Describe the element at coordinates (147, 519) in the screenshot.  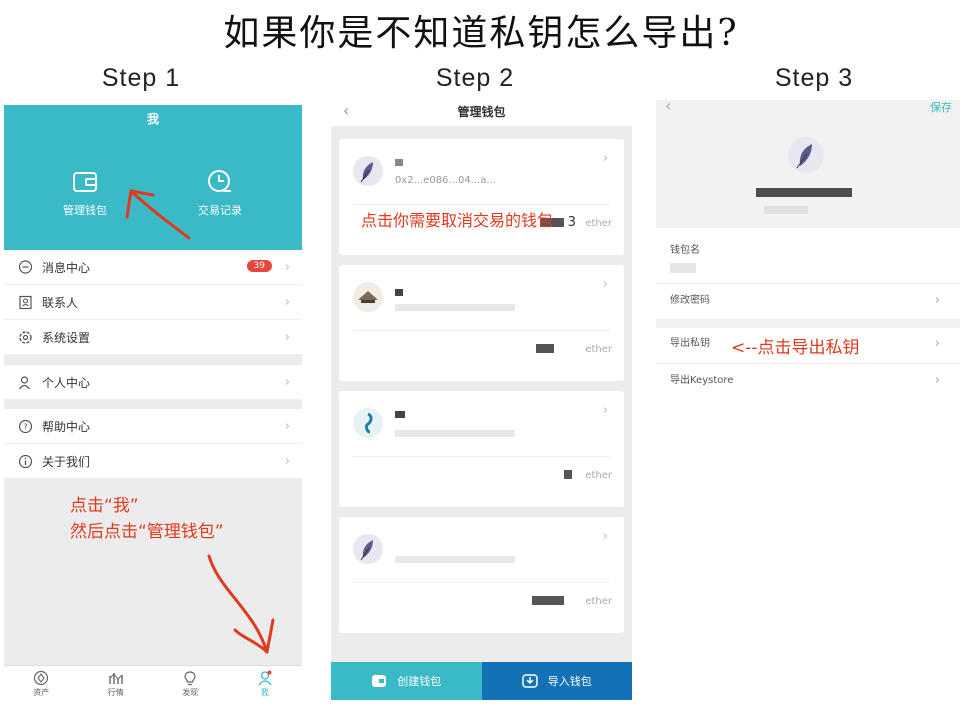
I see `step1-annotation: 点击“我” 然后点击“管理钱包”` at that location.